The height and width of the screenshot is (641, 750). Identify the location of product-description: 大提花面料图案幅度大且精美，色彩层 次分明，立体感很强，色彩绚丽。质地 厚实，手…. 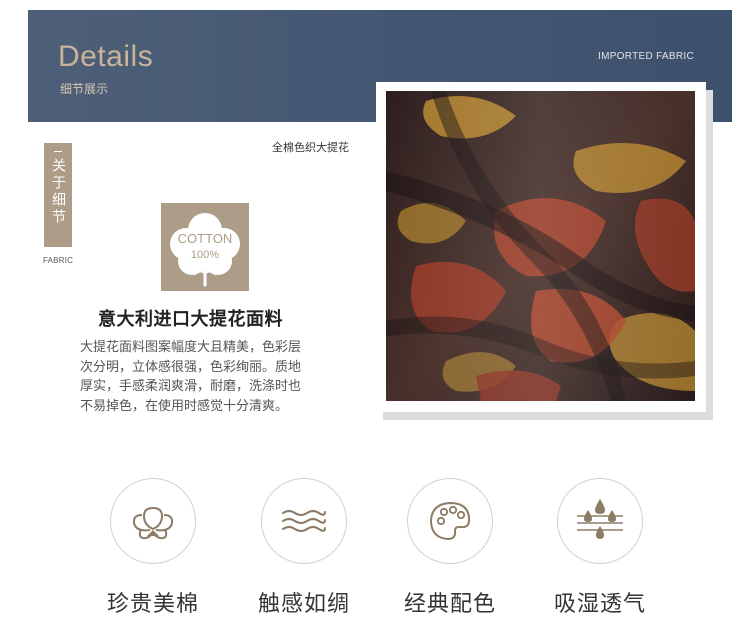
(217, 377).